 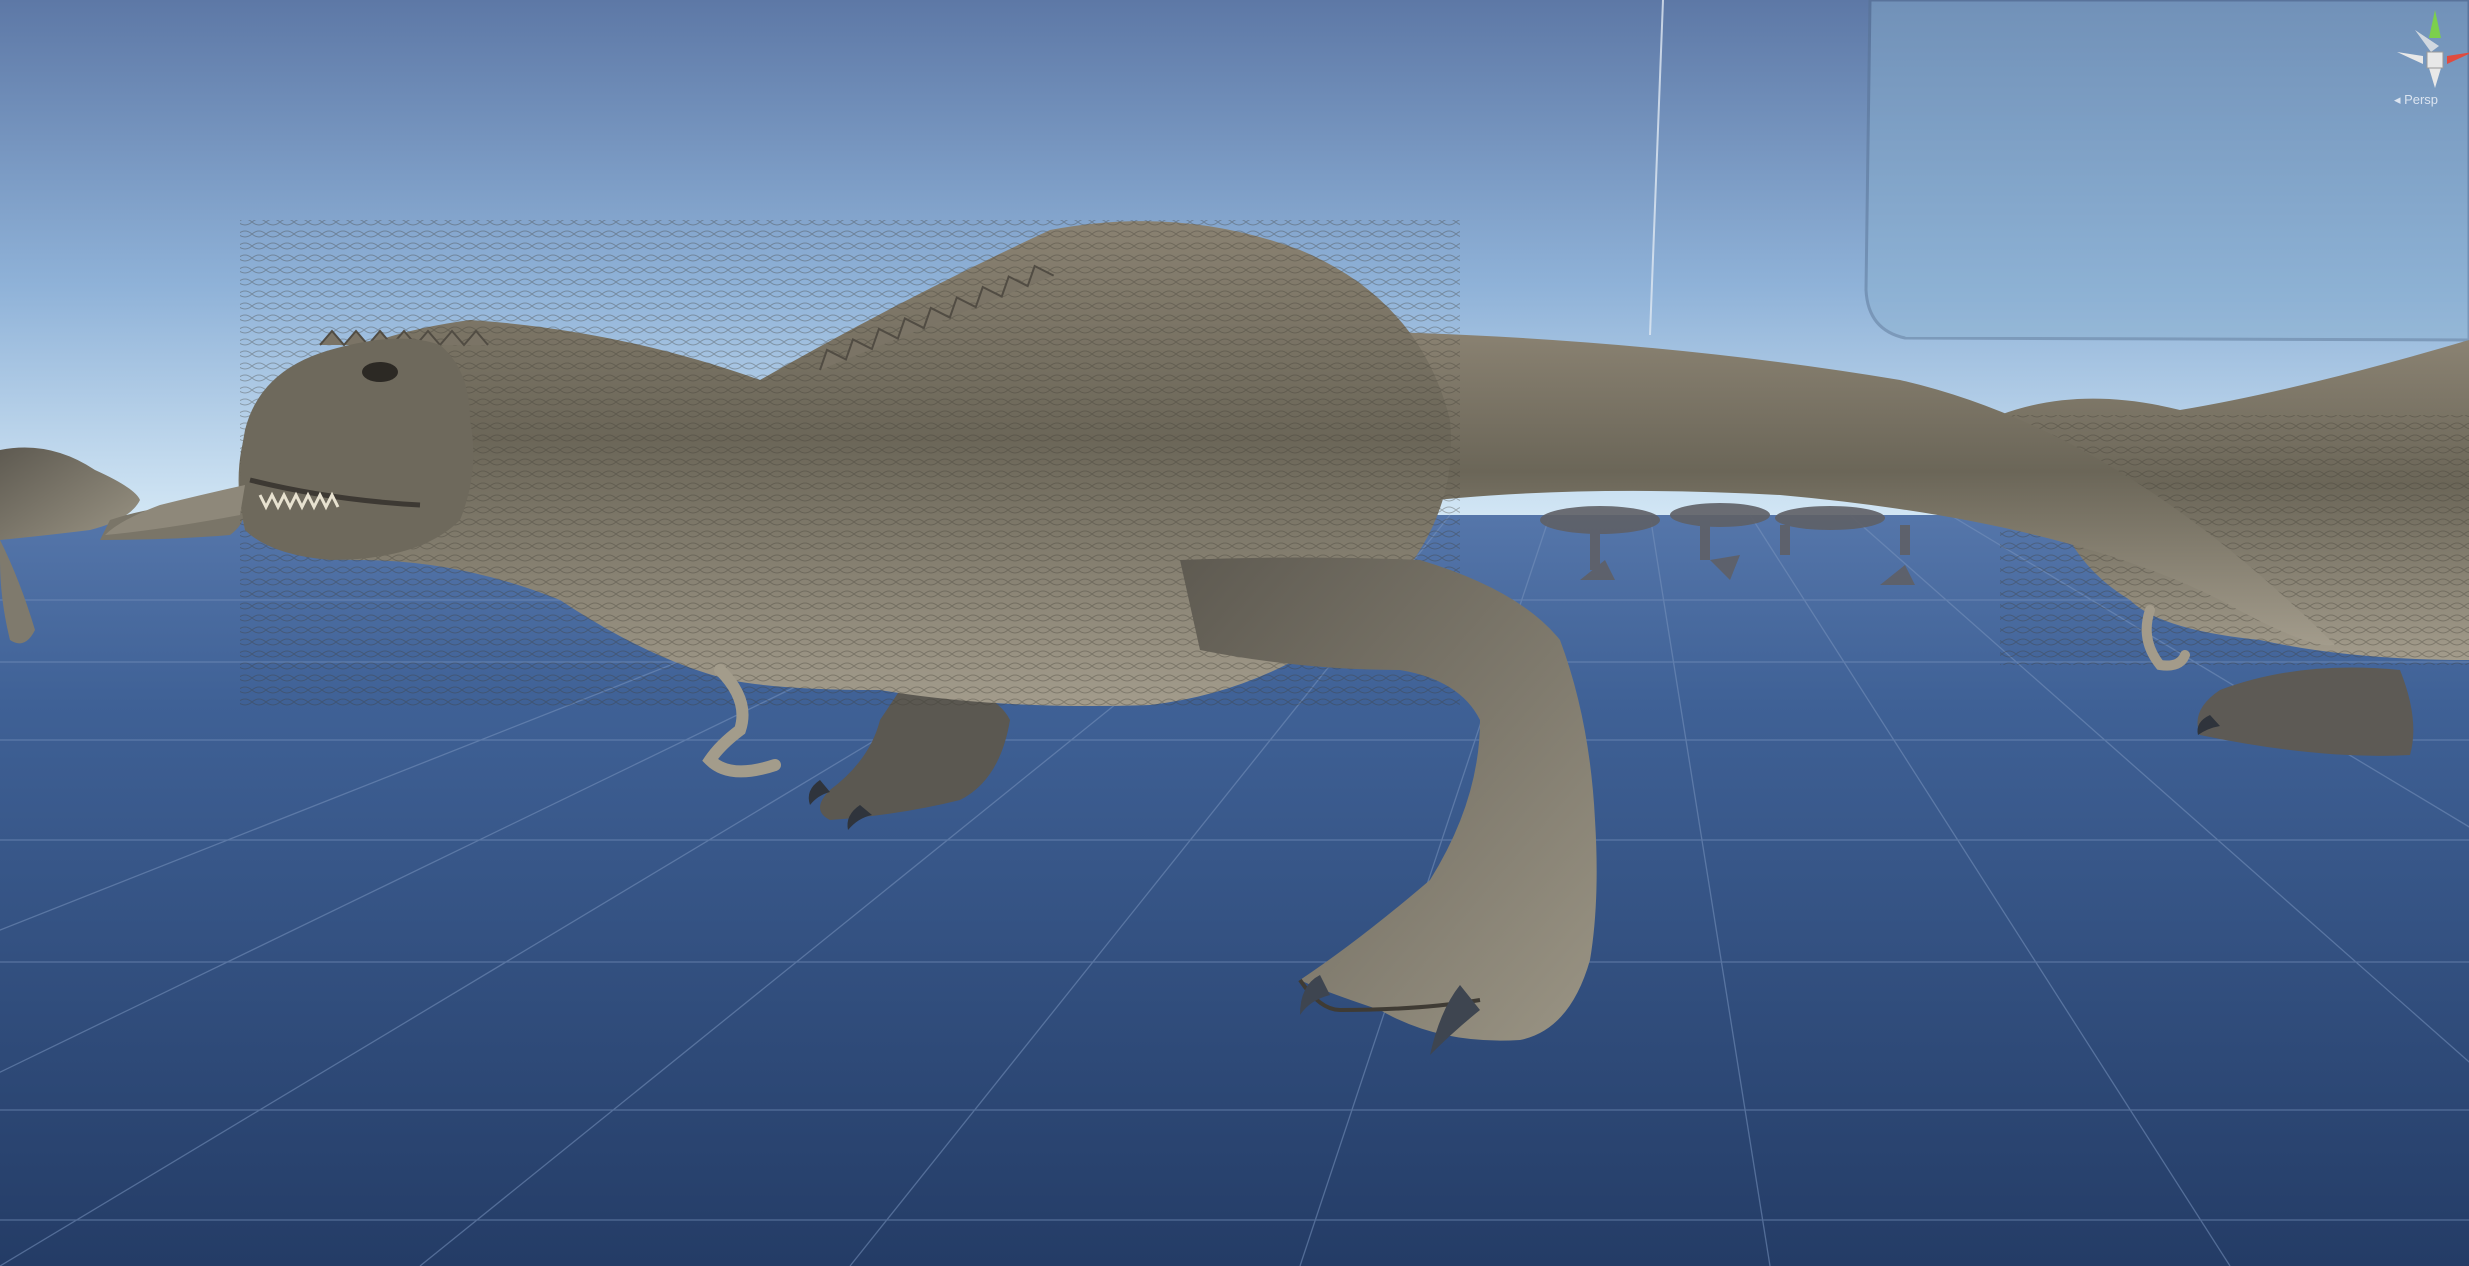 What do you see at coordinates (2166, 171) in the screenshot?
I see `selection-panel` at bounding box center [2166, 171].